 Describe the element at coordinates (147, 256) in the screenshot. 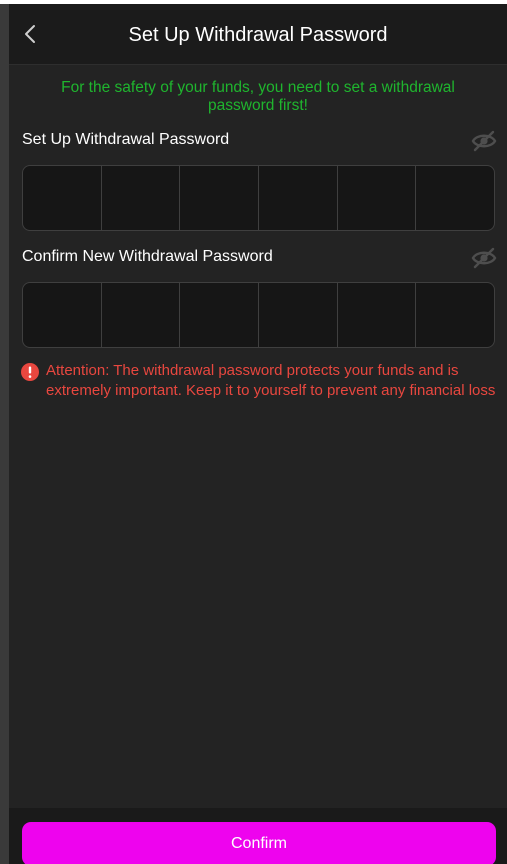

I see `confirm-password-label: Confirm New Withdrawal Password` at that location.